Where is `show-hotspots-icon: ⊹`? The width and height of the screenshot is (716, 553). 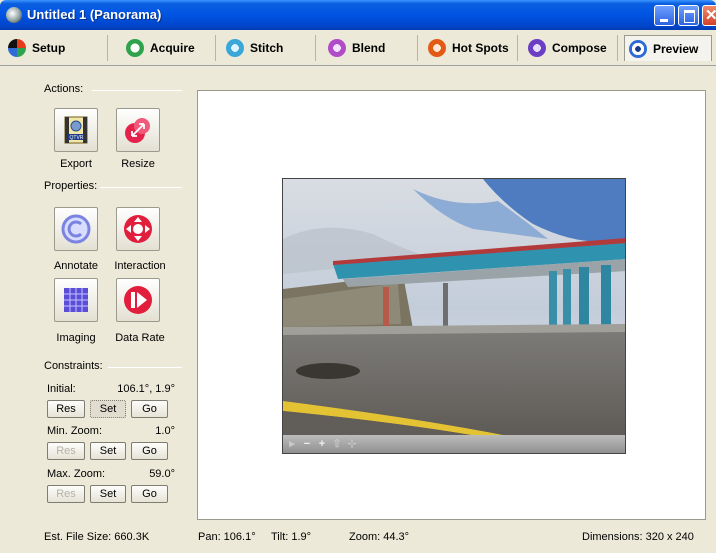 show-hotspots-icon: ⊹ is located at coordinates (352, 444).